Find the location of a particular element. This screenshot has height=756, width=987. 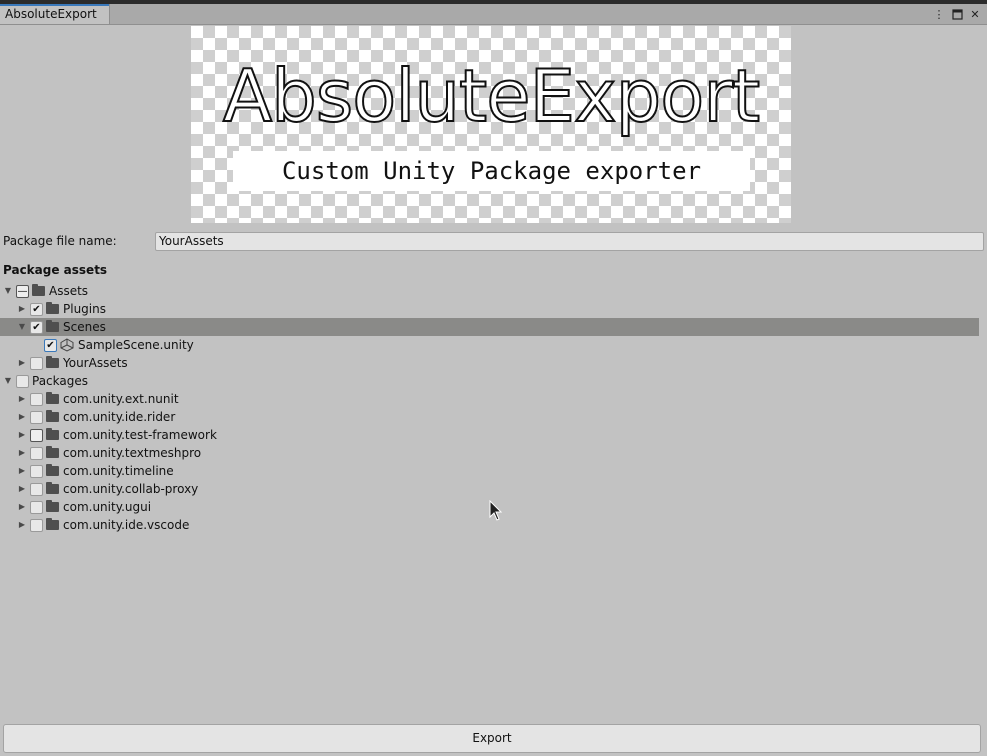

tree-item-label: Plugins is located at coordinates (84, 309).